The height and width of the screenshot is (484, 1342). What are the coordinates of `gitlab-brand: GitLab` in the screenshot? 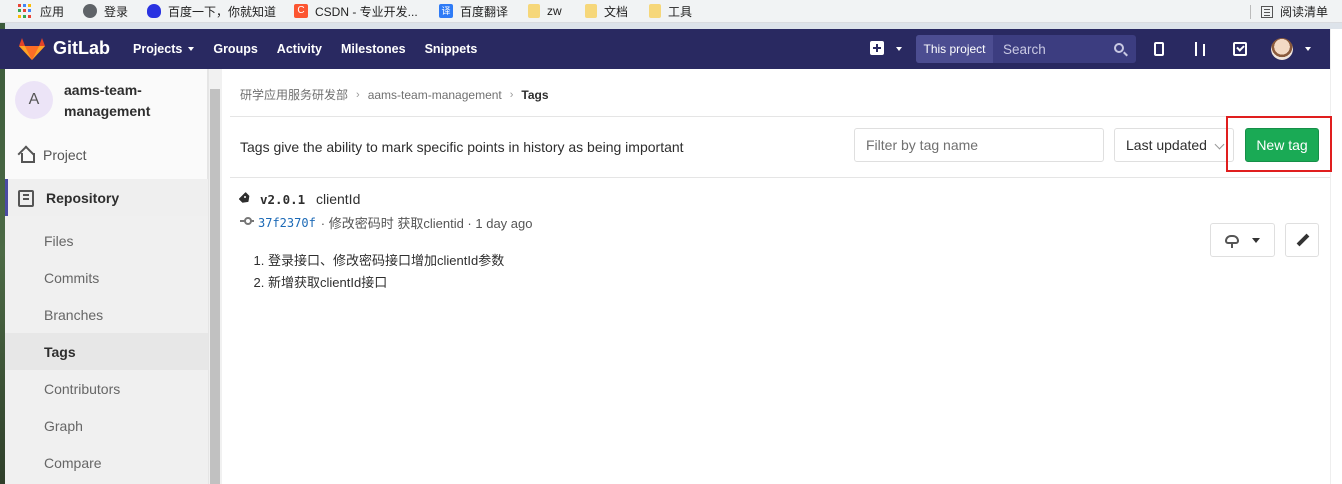 It's located at (81, 48).